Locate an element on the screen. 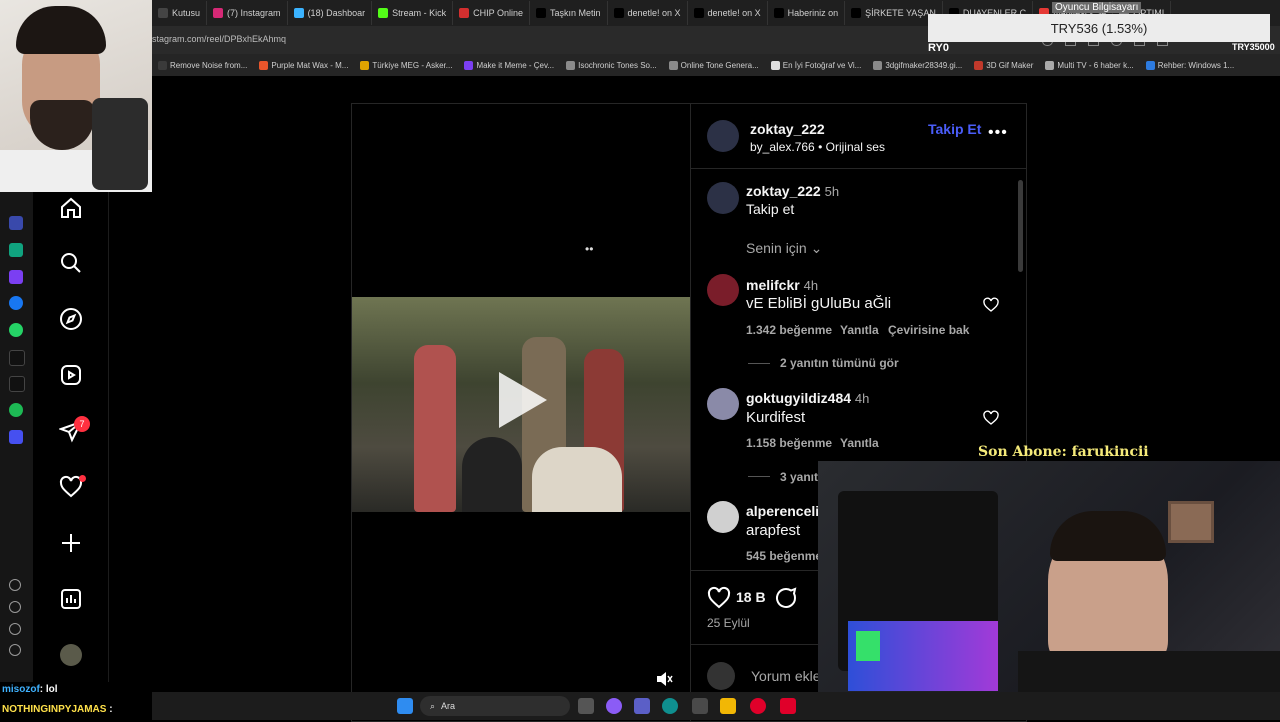 The height and width of the screenshot is (722, 1280). streamer-webcam is located at coordinates (76, 96).